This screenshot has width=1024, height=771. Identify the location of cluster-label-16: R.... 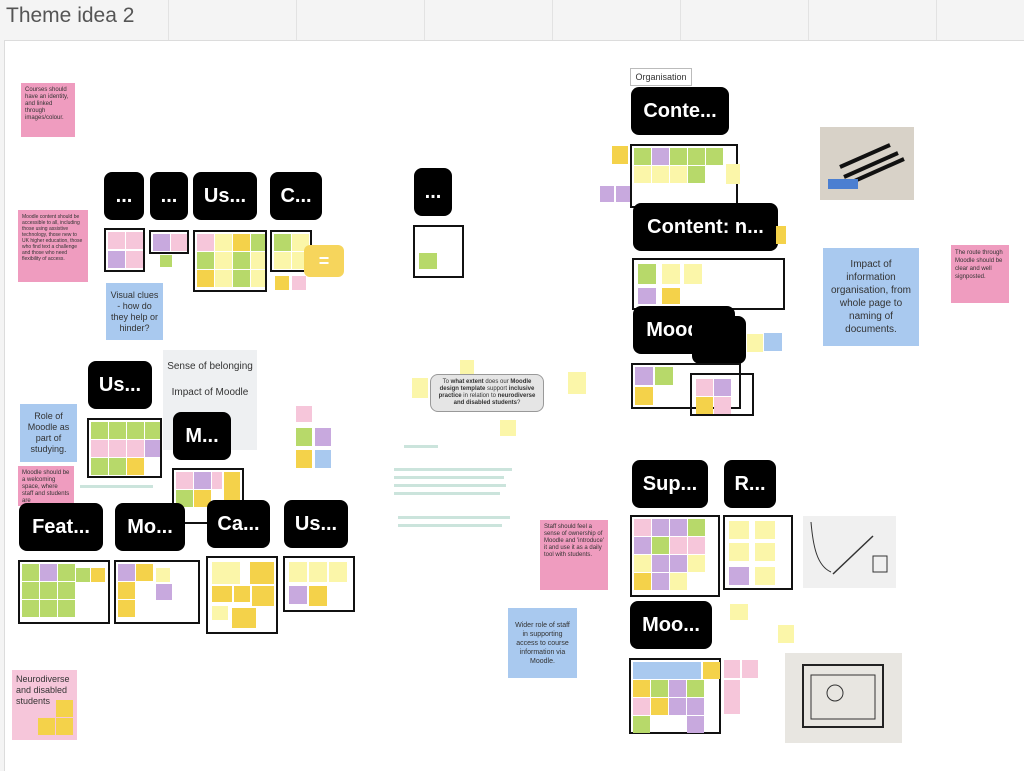
(750, 484).